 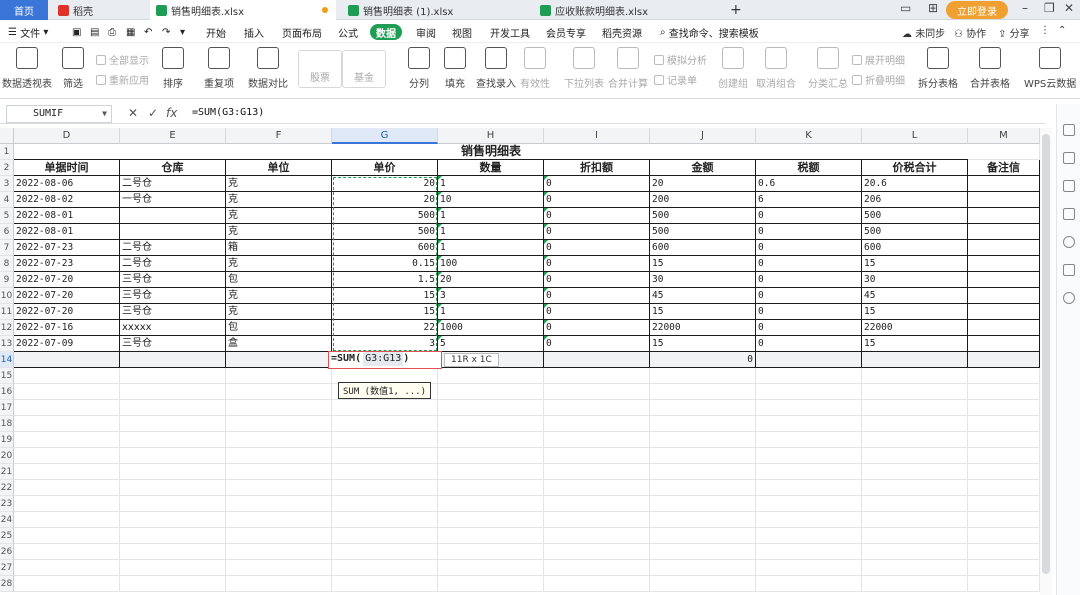 What do you see at coordinates (7, 472) in the screenshot?
I see `row-header-21: 21` at bounding box center [7, 472].